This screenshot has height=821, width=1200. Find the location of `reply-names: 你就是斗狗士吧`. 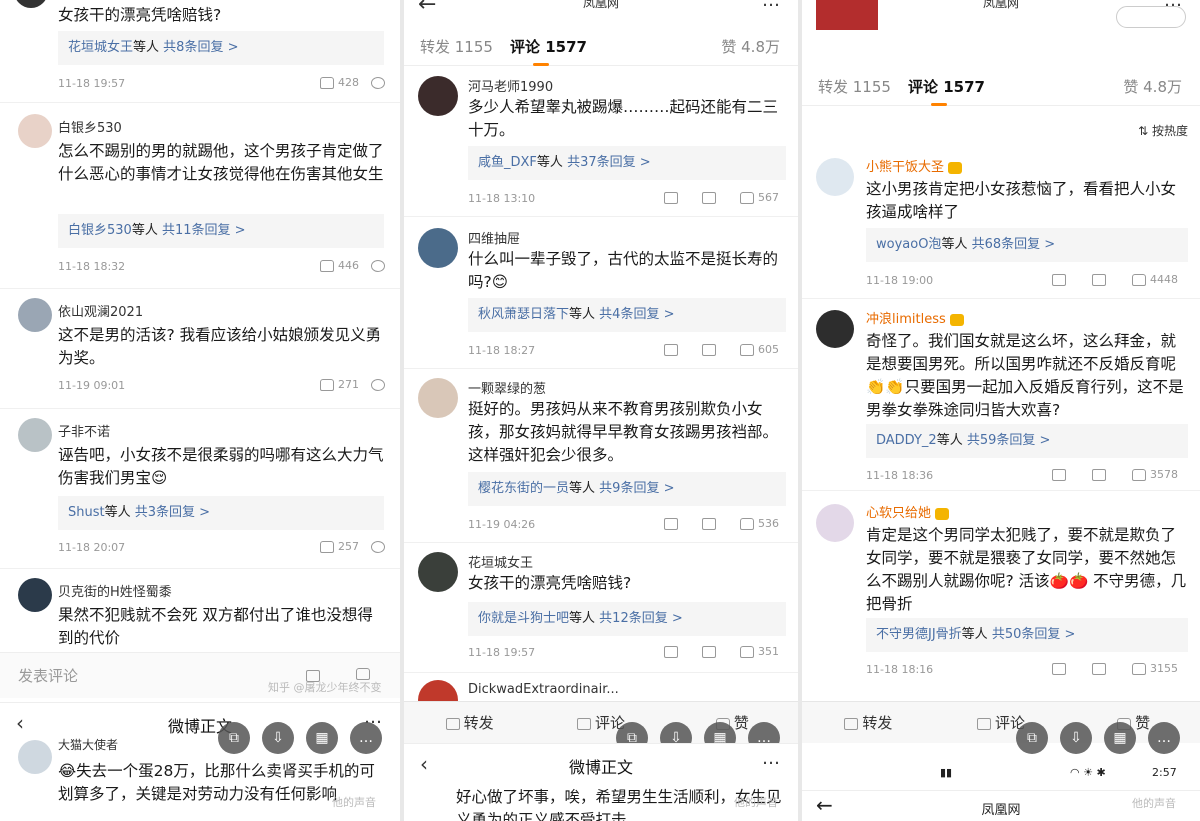

reply-names: 你就是斗狗士吧 is located at coordinates (523, 618).